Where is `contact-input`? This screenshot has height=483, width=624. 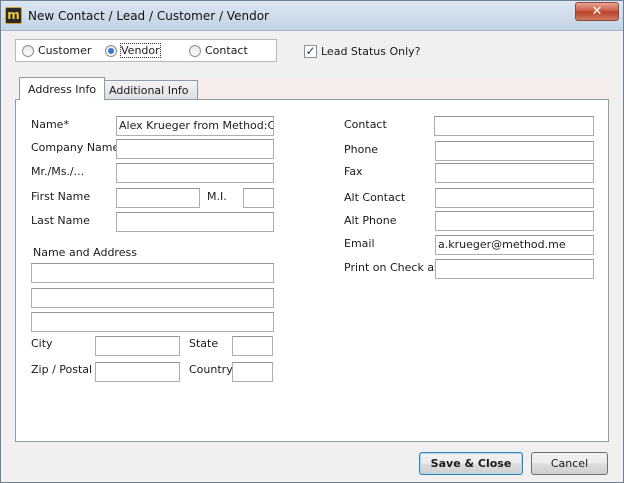
contact-input is located at coordinates (514, 126).